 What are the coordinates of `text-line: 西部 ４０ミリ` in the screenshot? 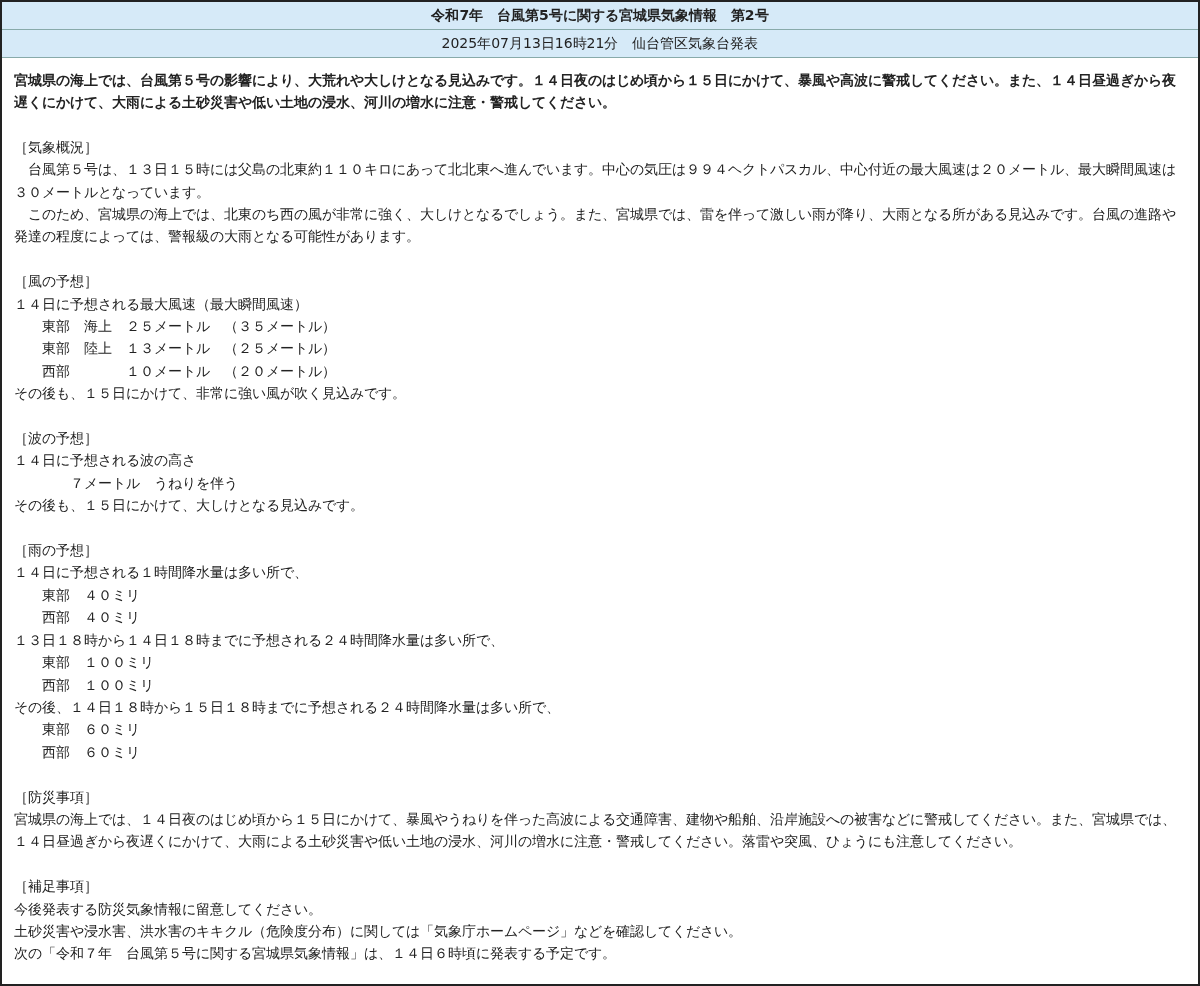 It's located at (91, 618).